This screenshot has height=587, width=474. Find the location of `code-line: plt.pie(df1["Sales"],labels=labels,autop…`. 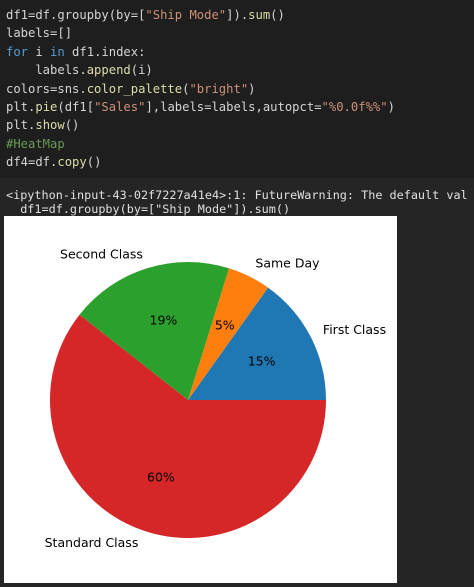

code-line: plt.pie(df1["Sales"],labels=labels,autop… is located at coordinates (240, 107).